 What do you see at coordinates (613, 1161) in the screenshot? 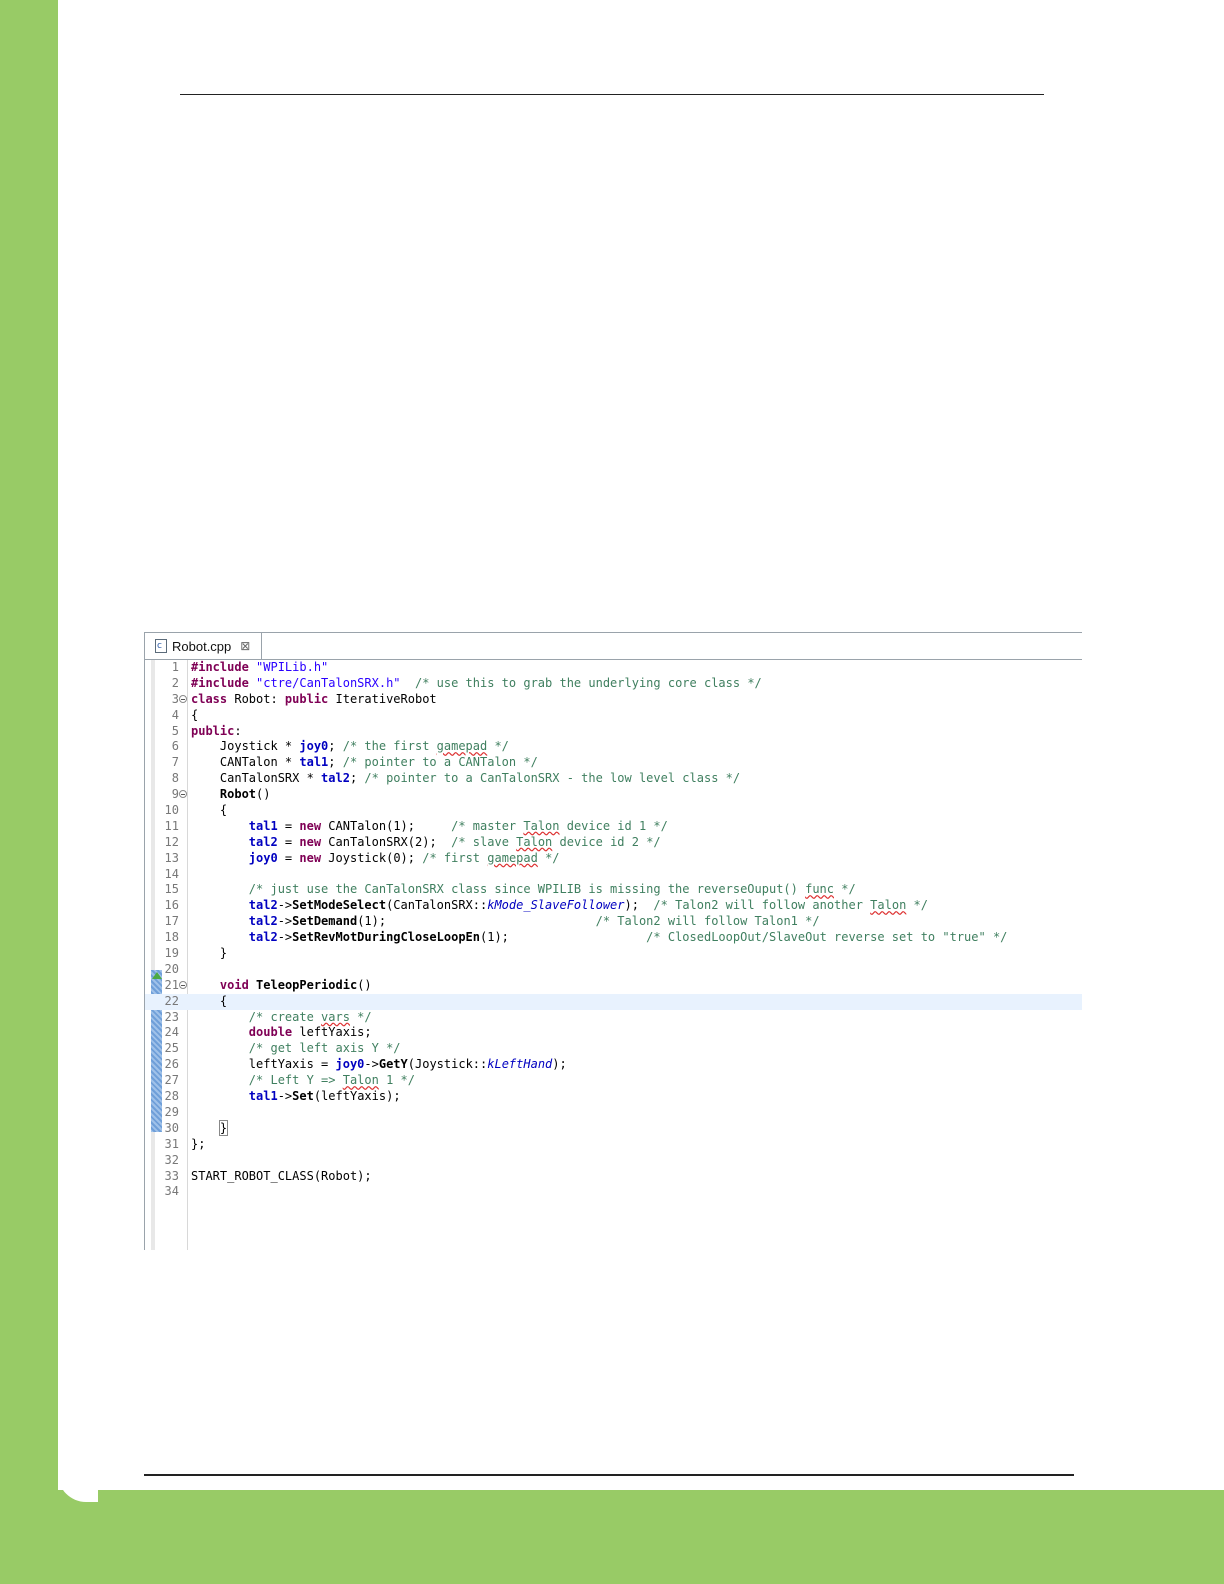
I see `code-line: 32` at bounding box center [613, 1161].